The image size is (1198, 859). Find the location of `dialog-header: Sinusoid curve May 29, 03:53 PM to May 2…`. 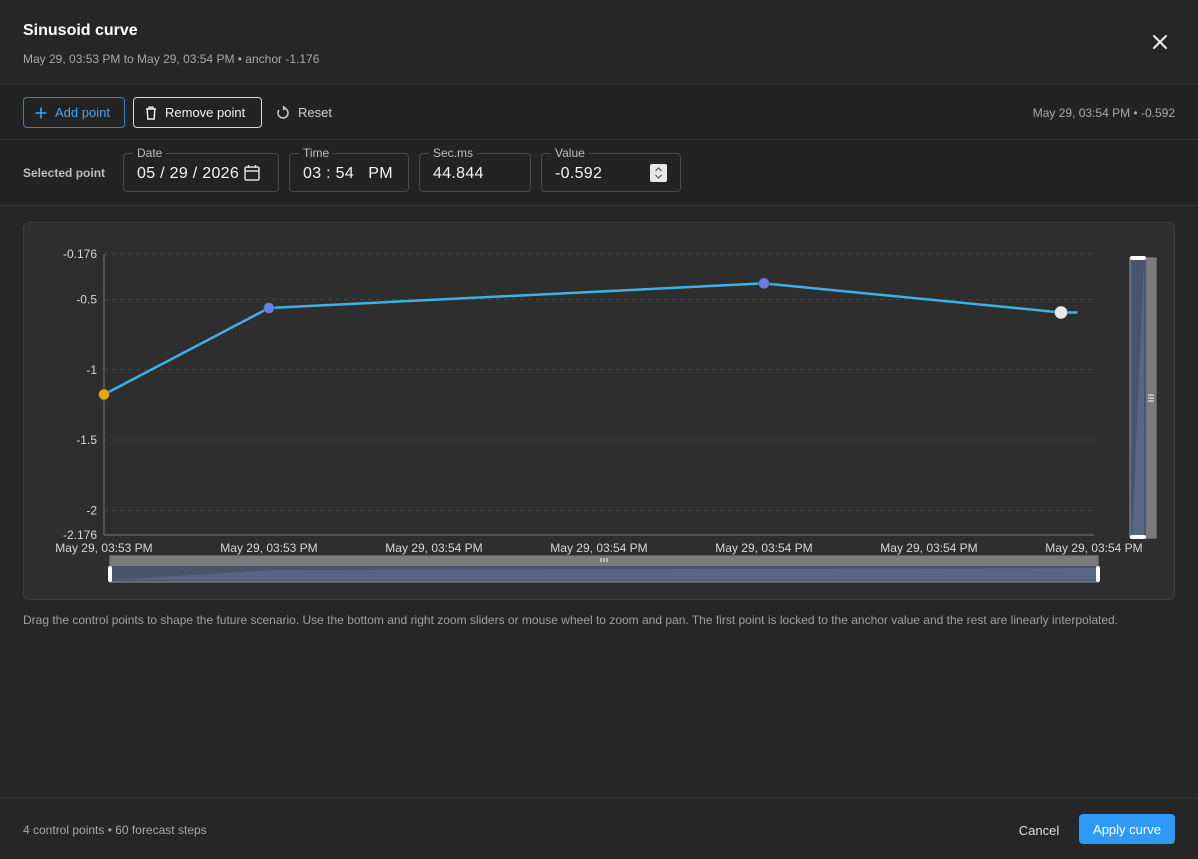

dialog-header: Sinusoid curve May 29, 03:53 PM to May 2… is located at coordinates (599, 42).